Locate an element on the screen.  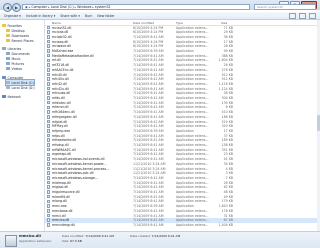
nav-item-videos: Videos is located at coordinates (14, 68).